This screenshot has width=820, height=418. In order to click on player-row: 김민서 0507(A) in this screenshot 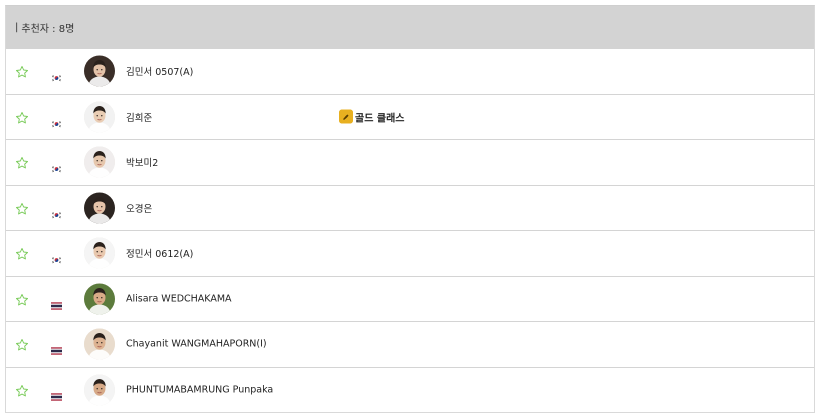, I will do `click(410, 72)`.